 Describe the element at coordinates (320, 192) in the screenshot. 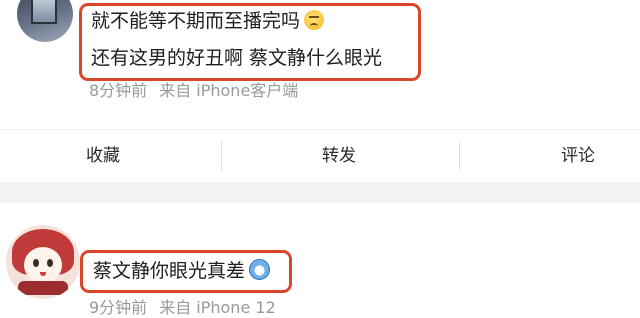

I see `section-separator` at that location.